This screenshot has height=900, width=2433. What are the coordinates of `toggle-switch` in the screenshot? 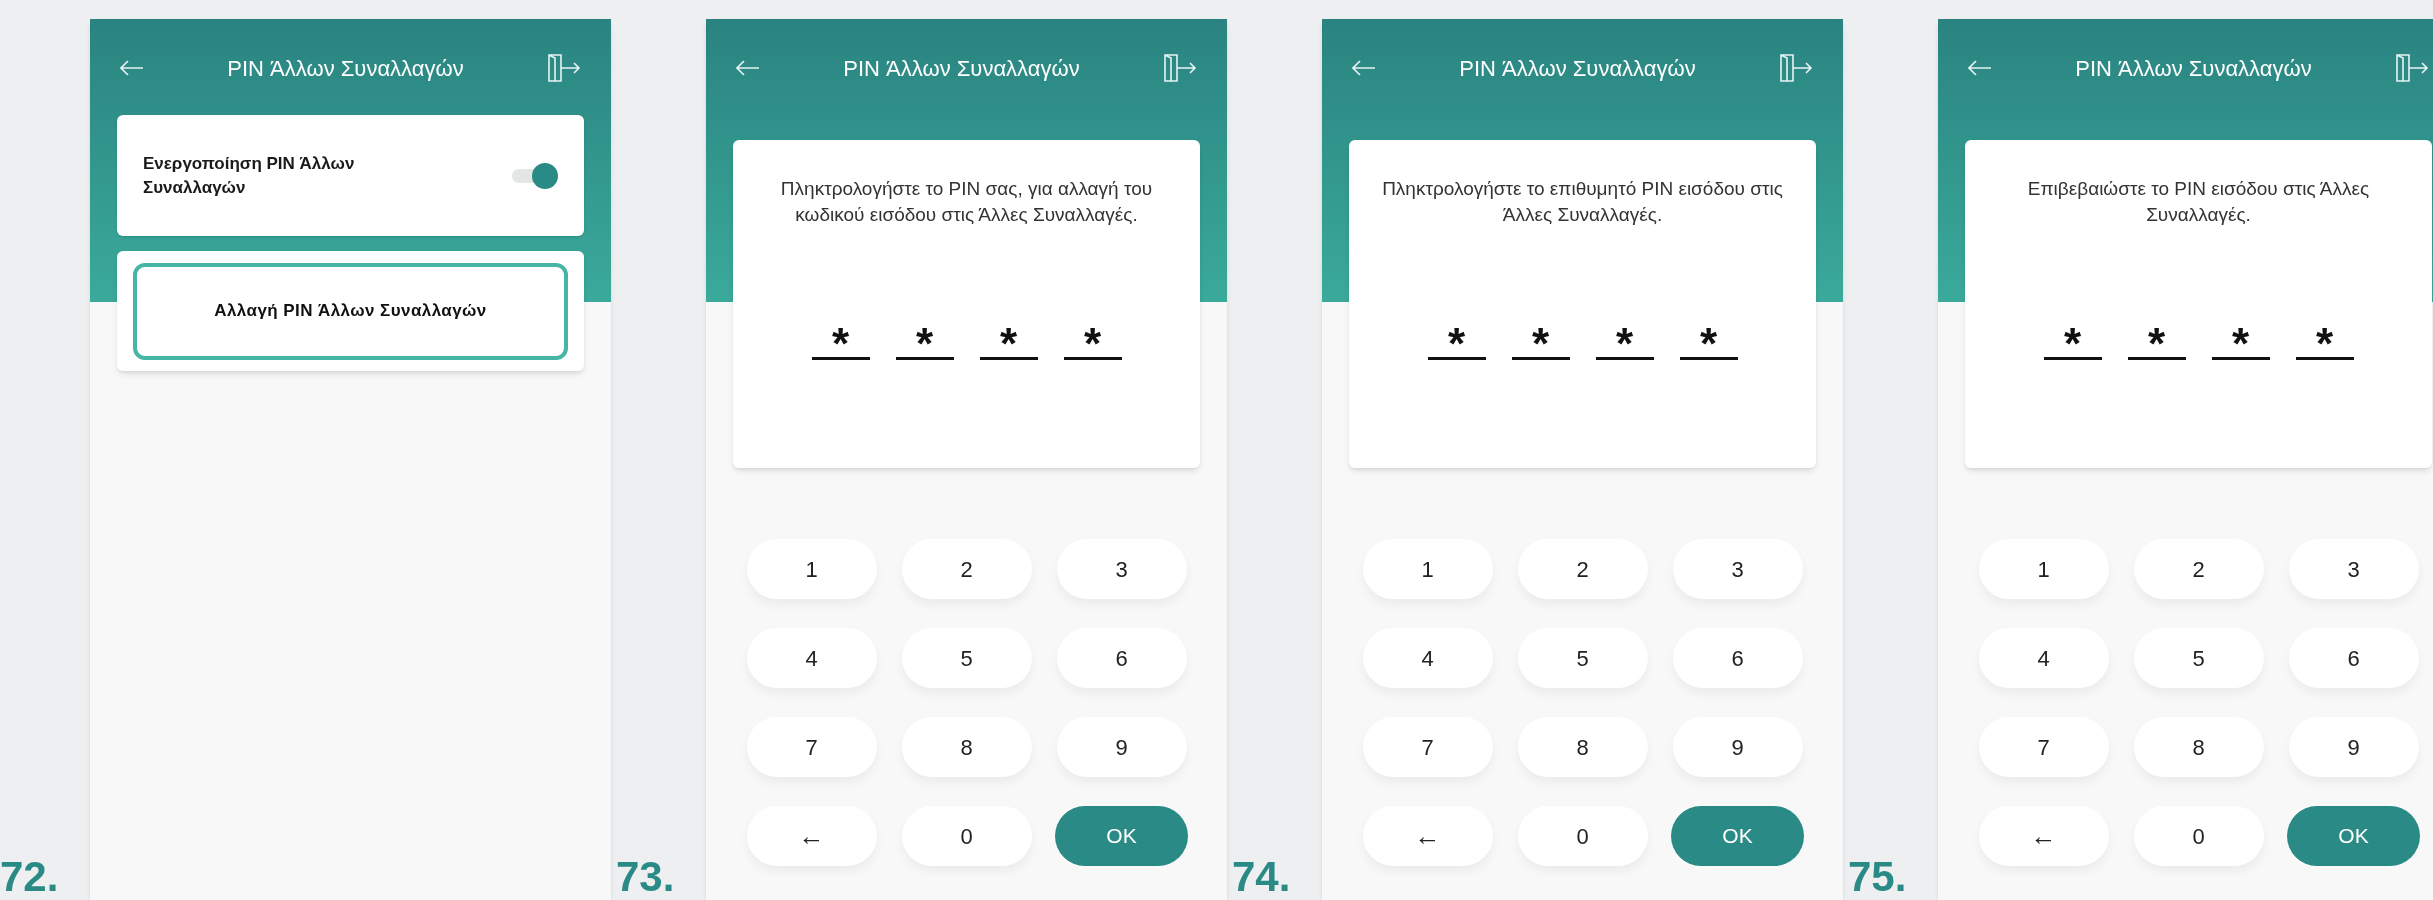 It's located at (535, 175).